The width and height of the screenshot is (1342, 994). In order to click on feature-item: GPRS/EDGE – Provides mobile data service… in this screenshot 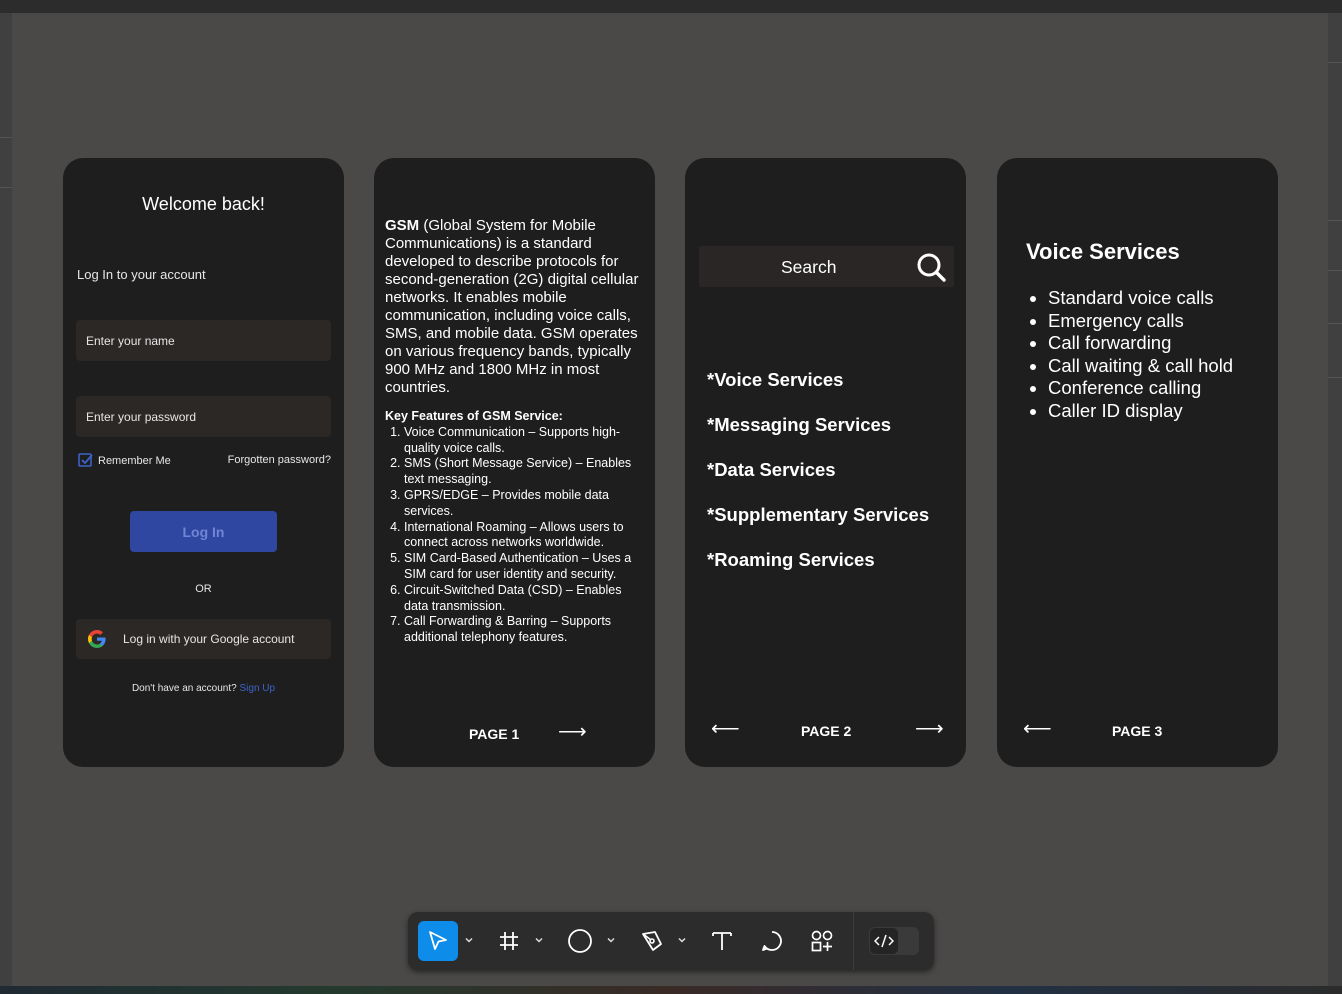, I will do `click(525, 504)`.